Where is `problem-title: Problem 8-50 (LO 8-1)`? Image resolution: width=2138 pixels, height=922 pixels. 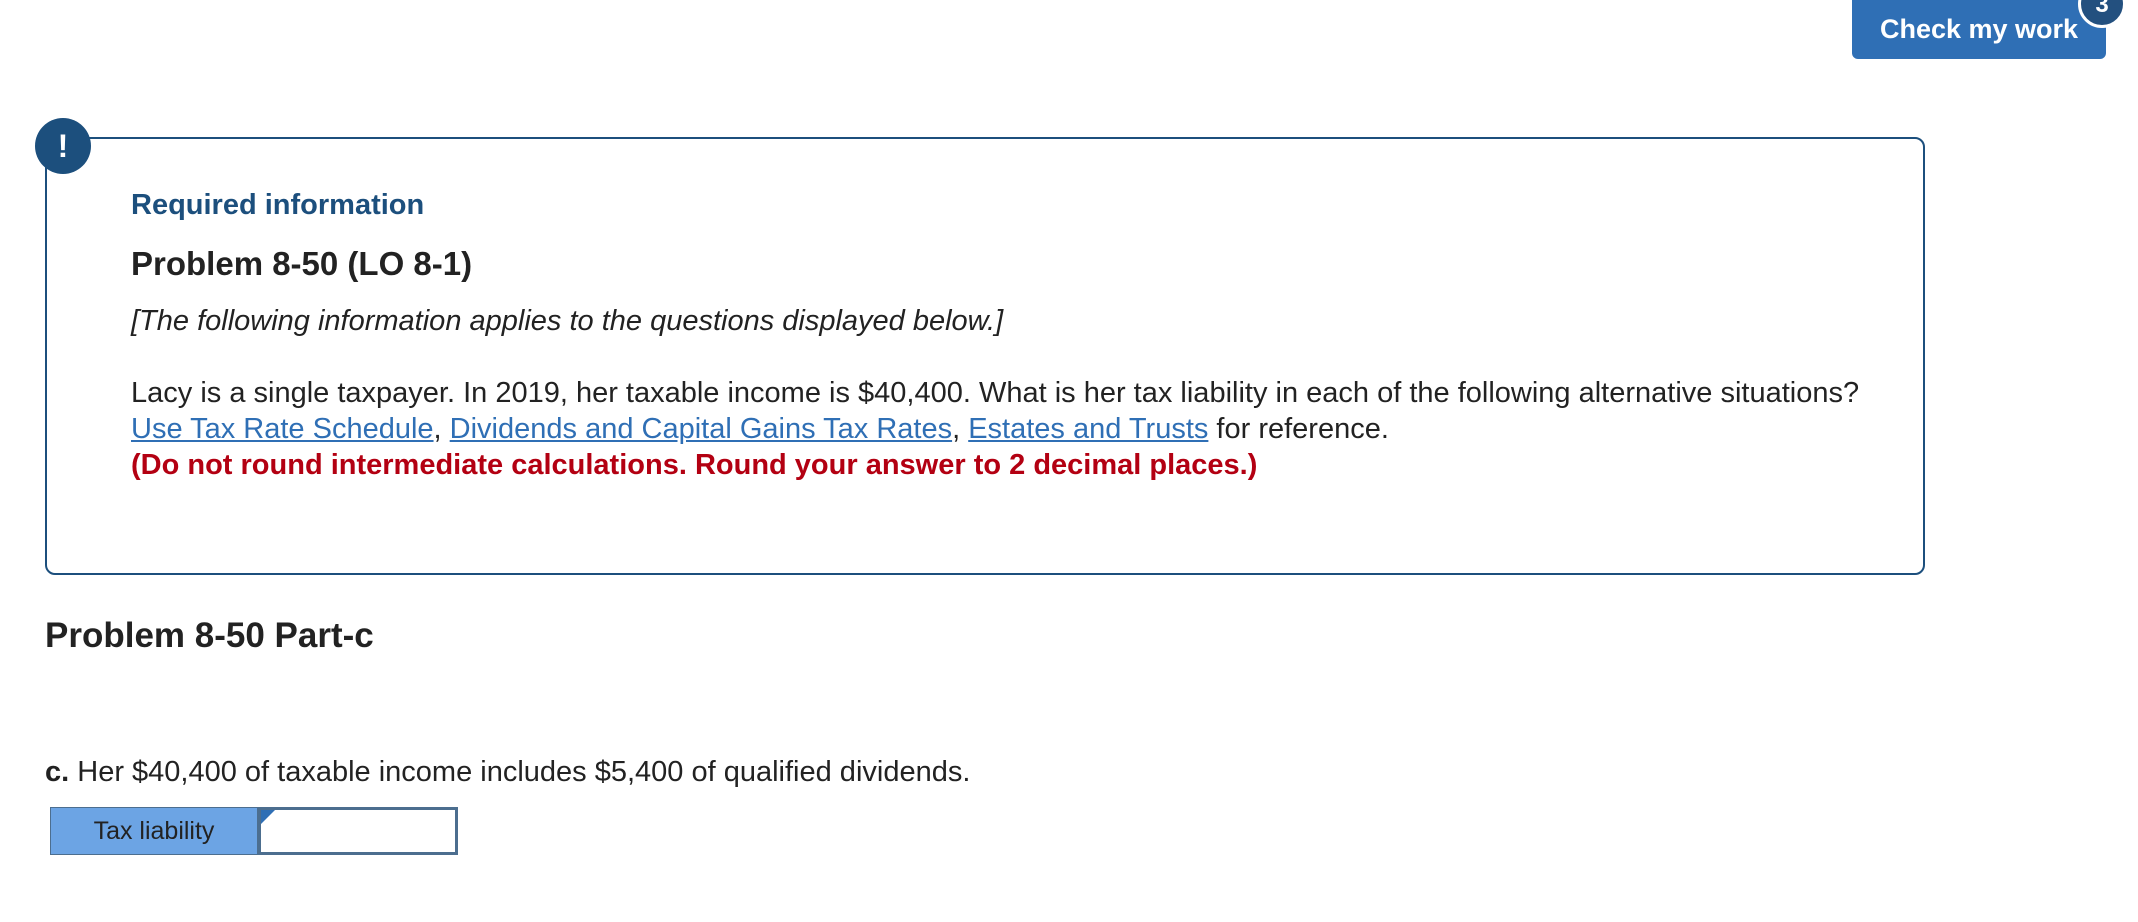
problem-title: Problem 8-50 (LO 8-1) is located at coordinates (302, 263).